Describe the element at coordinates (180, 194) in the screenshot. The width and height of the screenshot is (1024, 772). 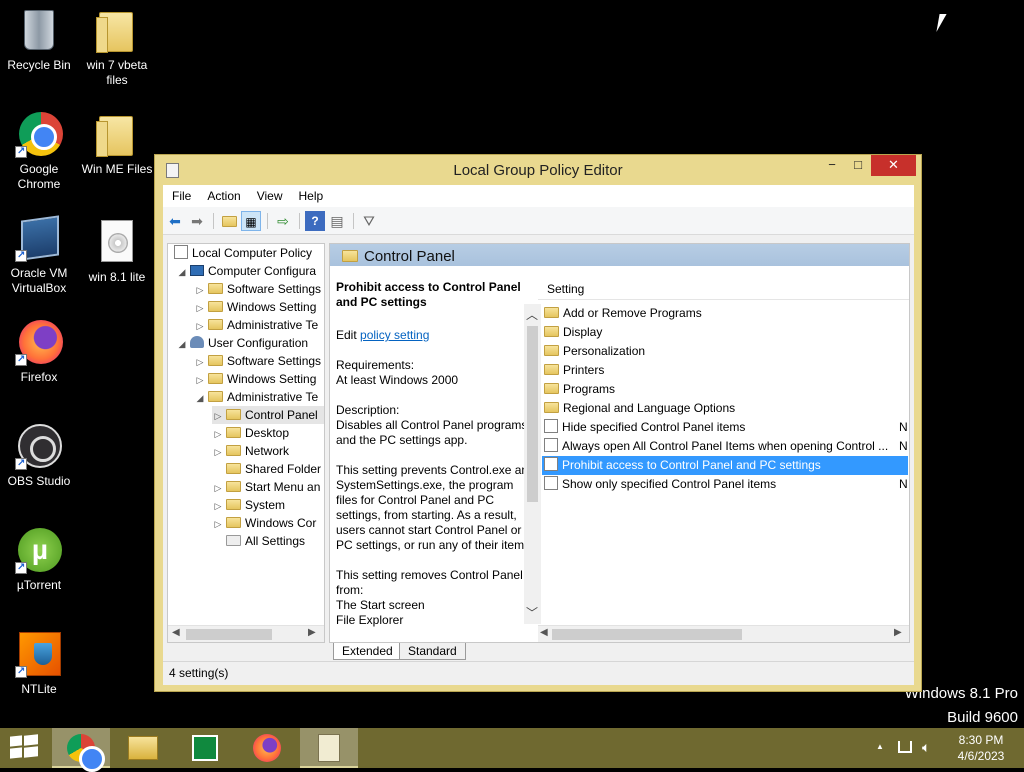
I see `menu-file: File` at that location.